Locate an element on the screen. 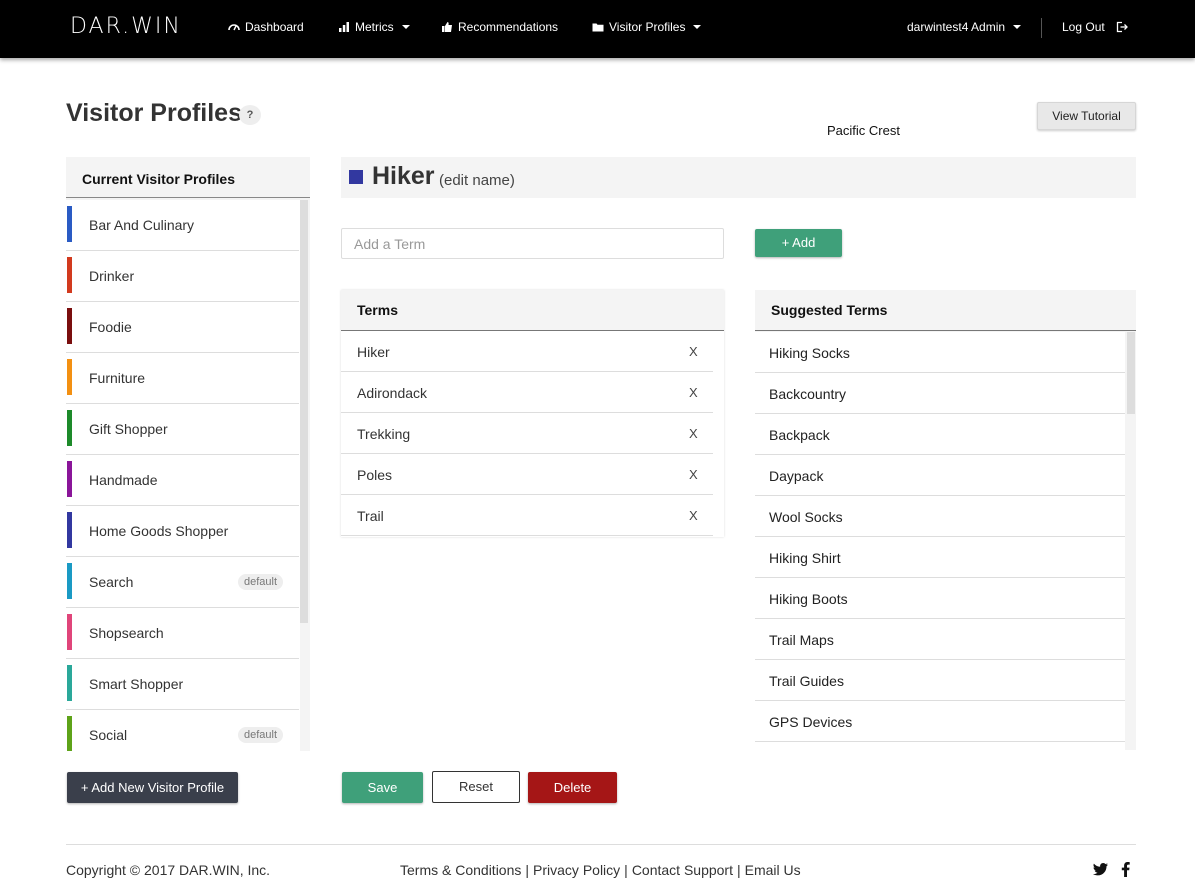  profile-list-item: Home Goods Shopper is located at coordinates (182, 531).